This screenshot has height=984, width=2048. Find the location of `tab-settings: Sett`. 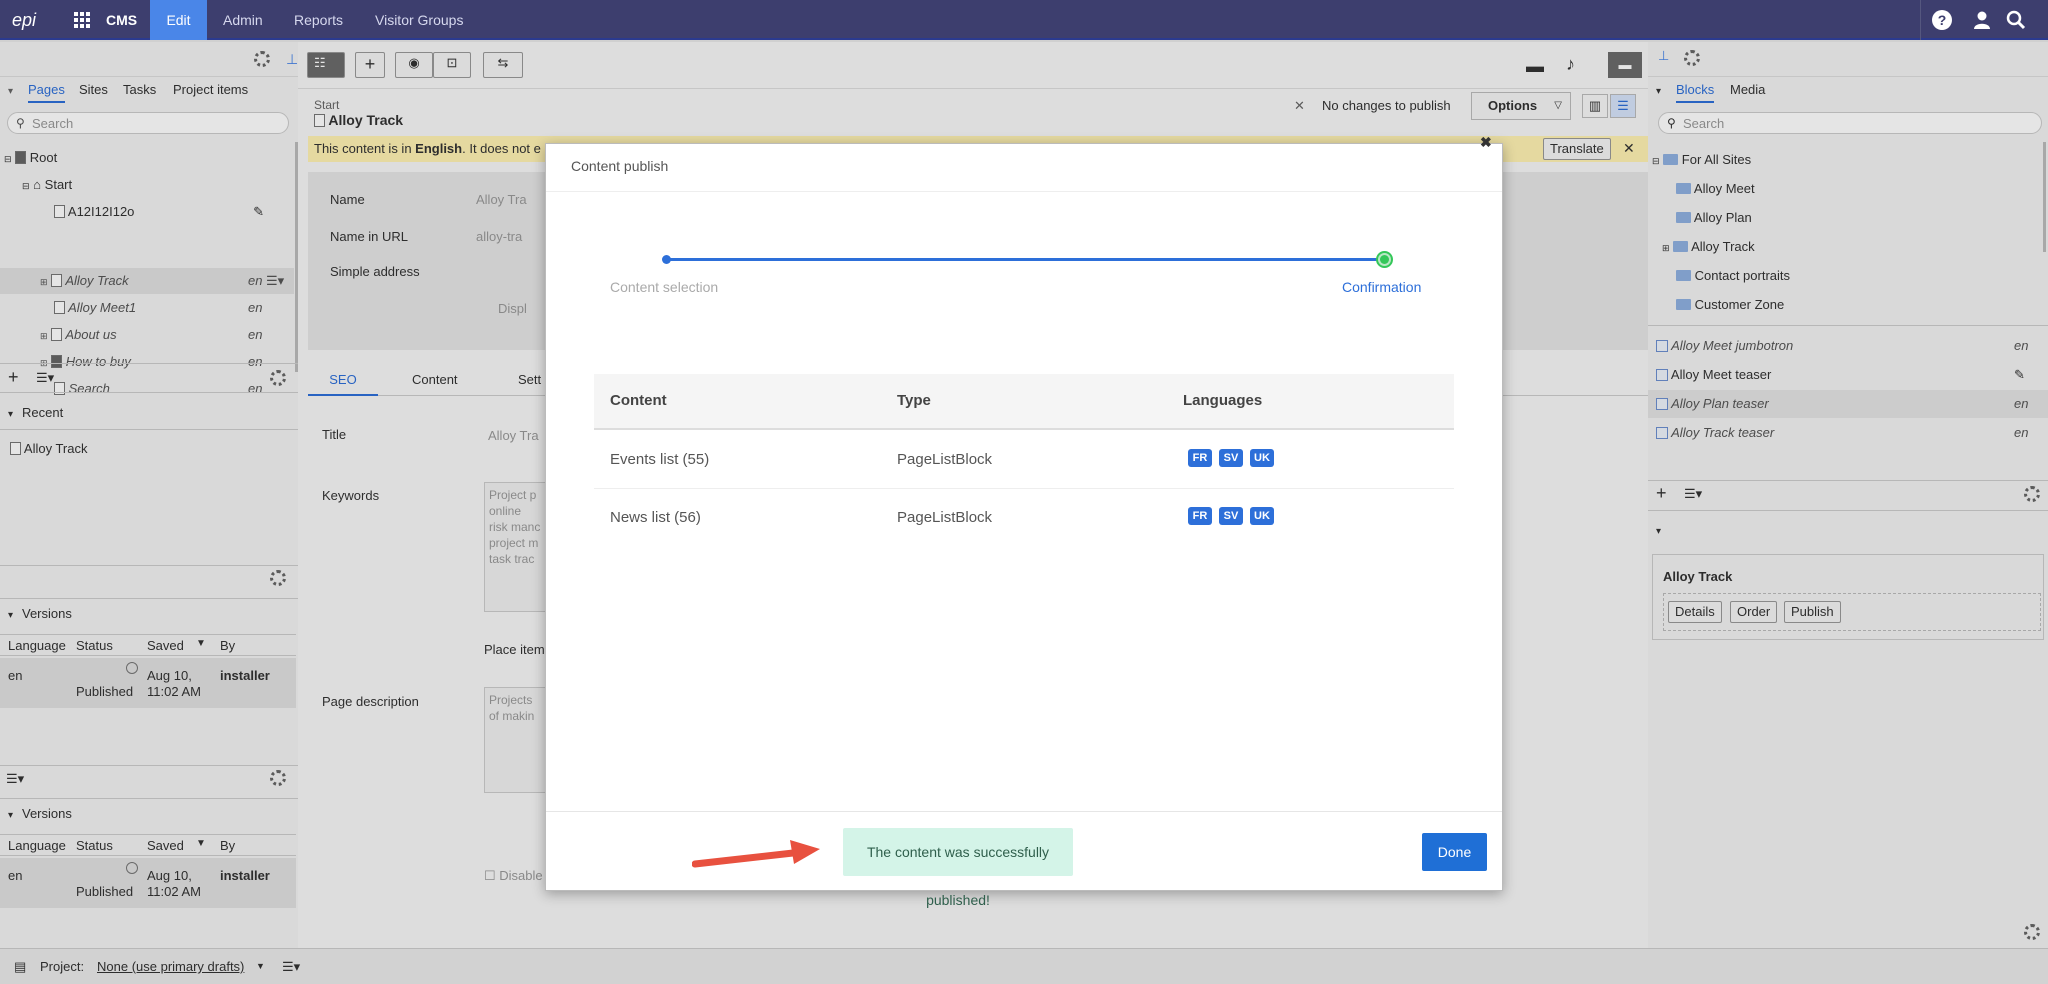

tab-settings: Sett is located at coordinates (529, 380).